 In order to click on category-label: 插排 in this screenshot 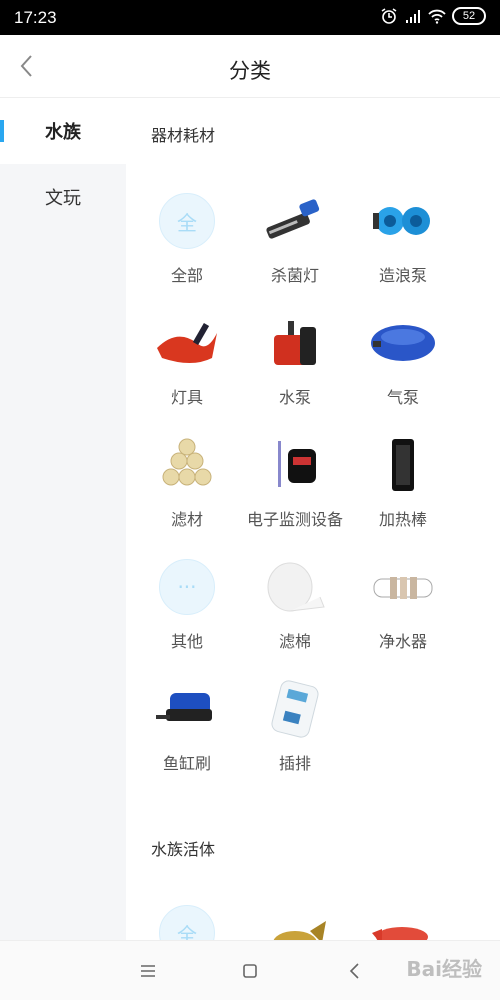, I will do `click(294, 763)`.